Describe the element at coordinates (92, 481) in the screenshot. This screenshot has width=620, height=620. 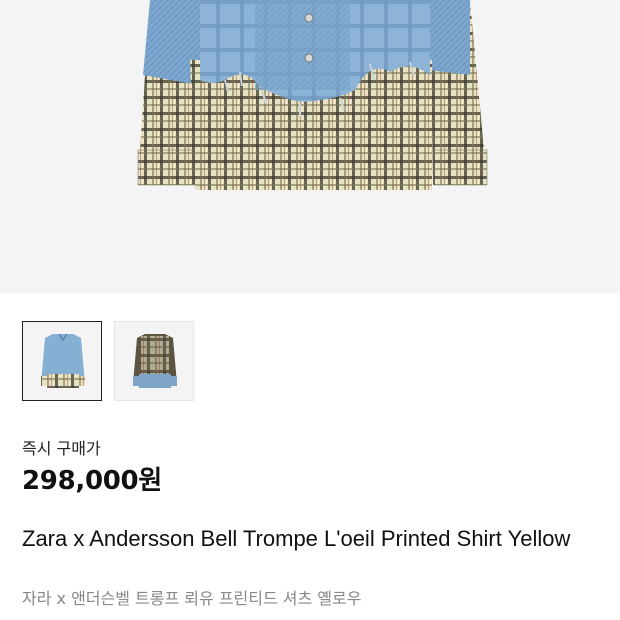
I see `price: 298,000원` at that location.